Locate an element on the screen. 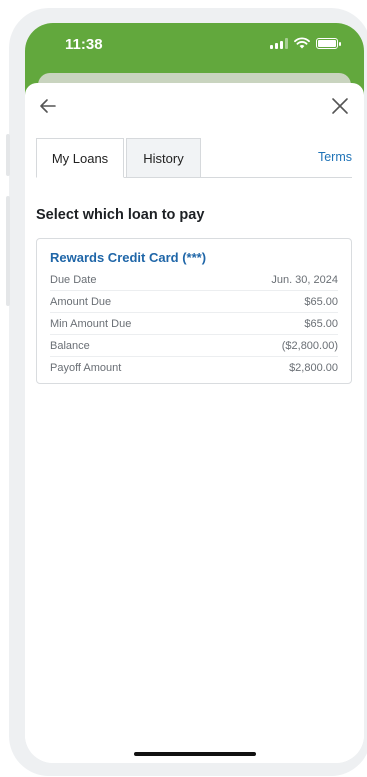 Image resolution: width=367 pixels, height=777 pixels. loan-row-label: Payoff Amount is located at coordinates (86, 368).